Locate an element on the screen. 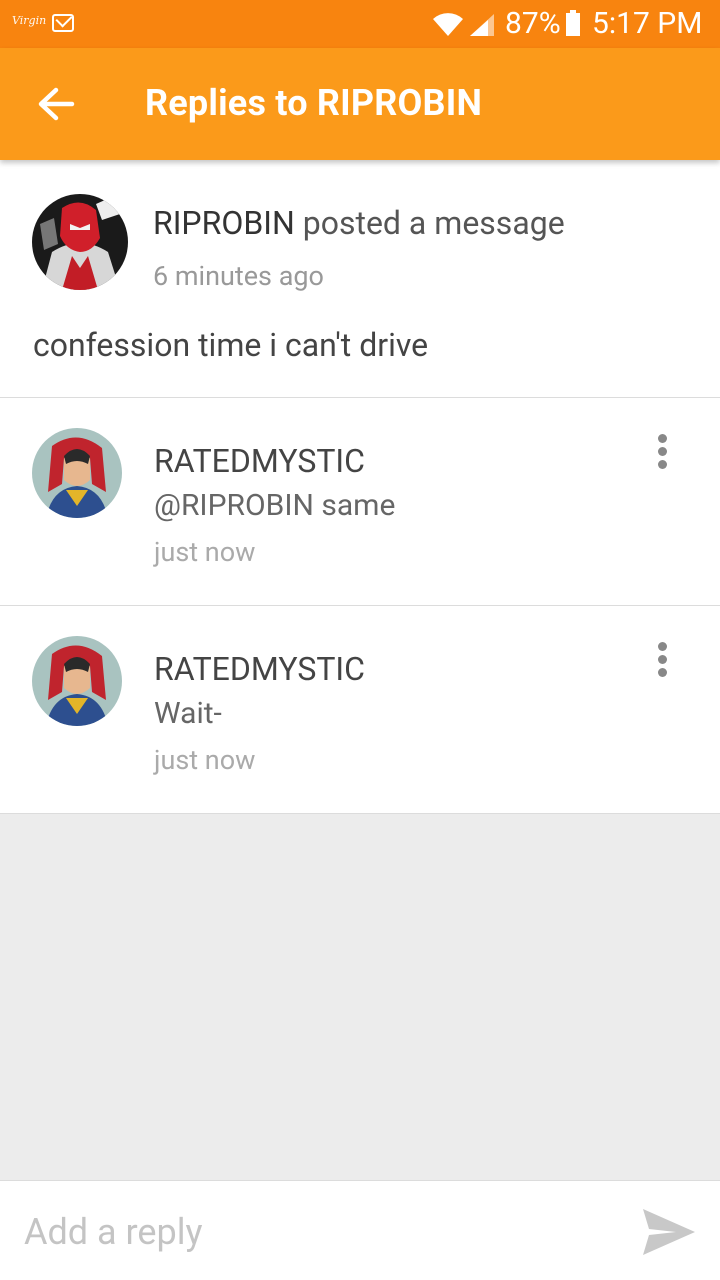 The height and width of the screenshot is (1280, 720). reply-composer is located at coordinates (360, 1230).